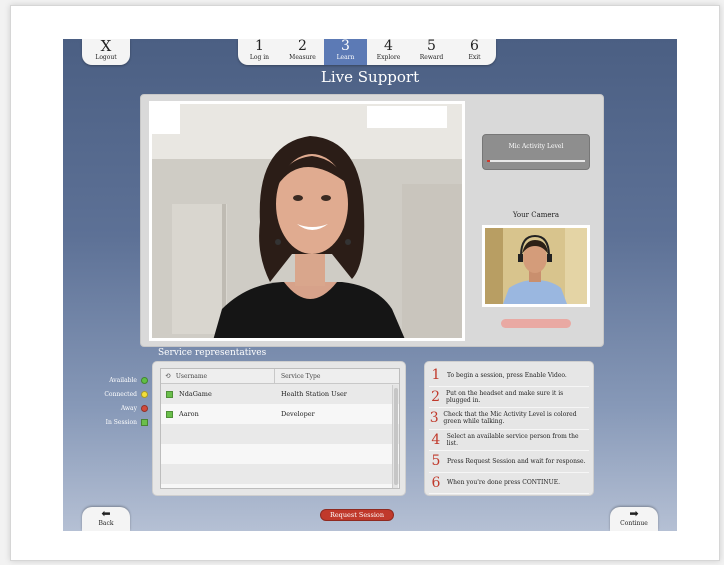  What do you see at coordinates (436, 375) in the screenshot?
I see `instruction-number: 1` at bounding box center [436, 375].